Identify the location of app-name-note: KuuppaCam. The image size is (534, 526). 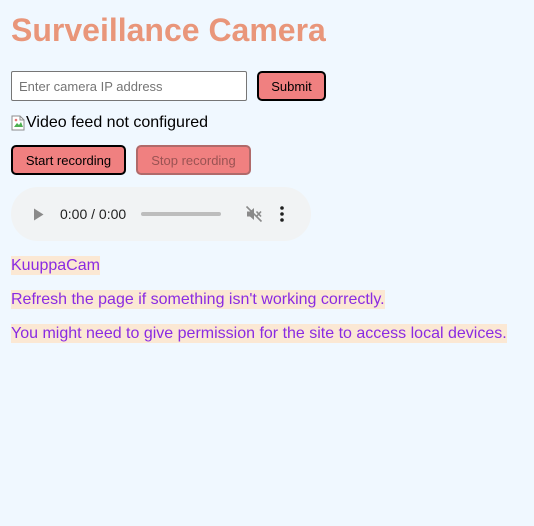
(55, 265).